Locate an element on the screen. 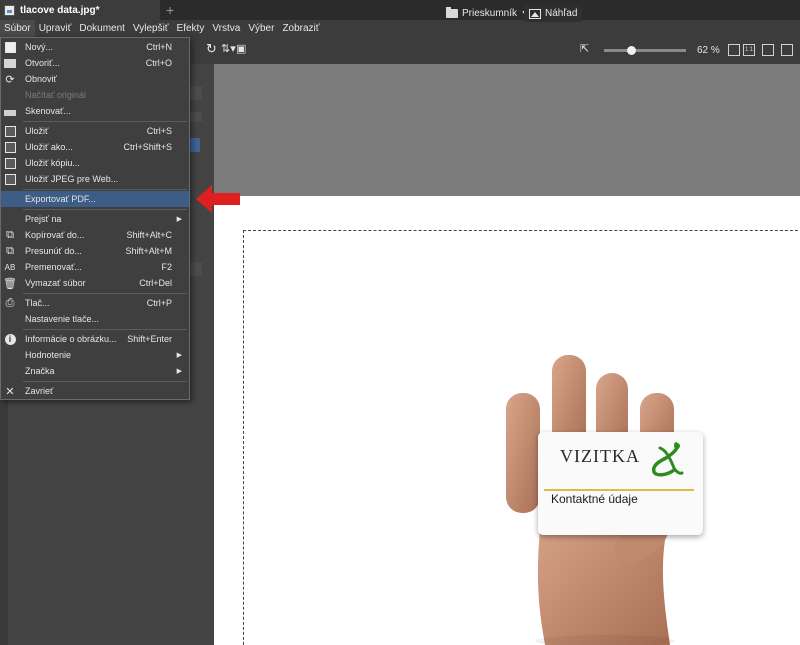 The height and width of the screenshot is (645, 800). menu-item-new: Nový... Ctrl+N is located at coordinates (95, 47).